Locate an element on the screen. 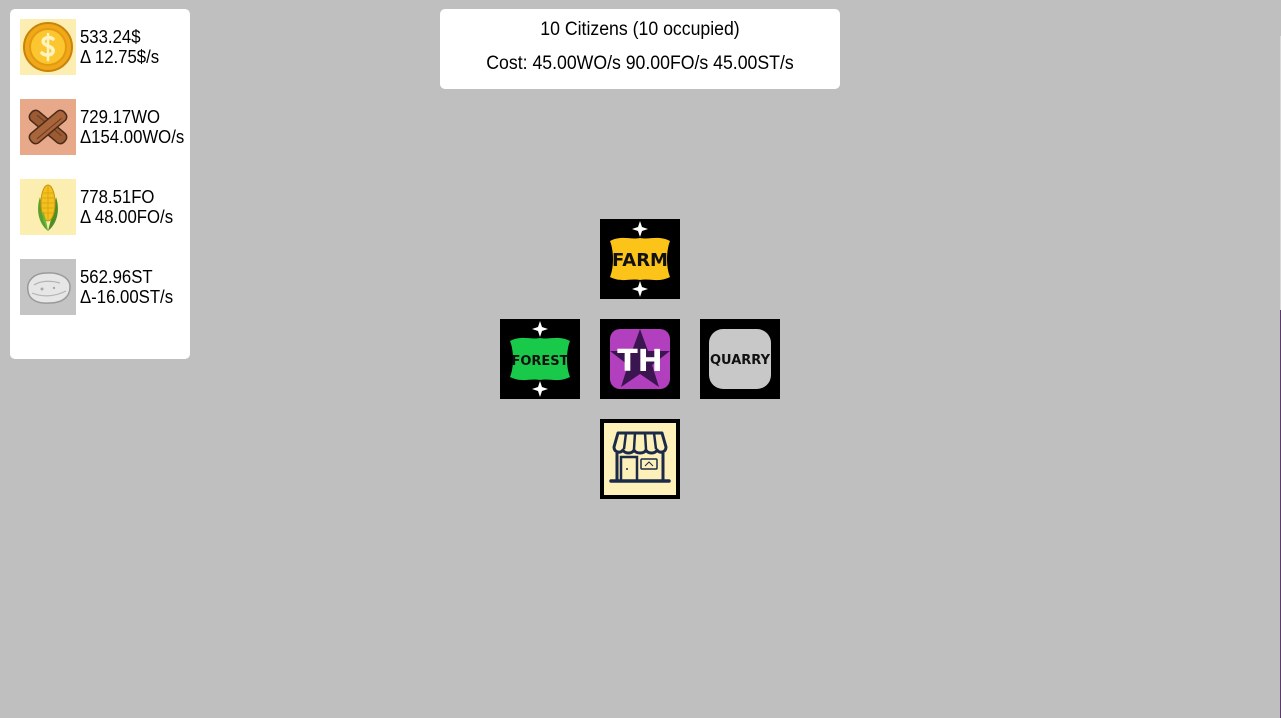  citizens-summary: 10 Citizens (10 occupied) is located at coordinates (640, 29).